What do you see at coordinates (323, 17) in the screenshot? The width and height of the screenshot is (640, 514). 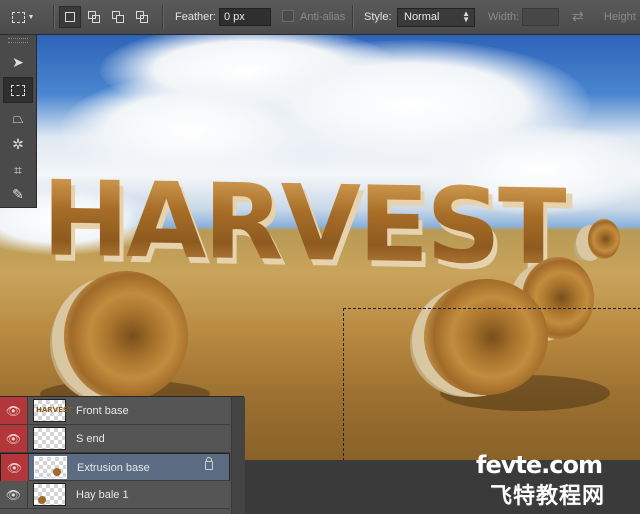 I see `antialias-label: Anti-alias` at bounding box center [323, 17].